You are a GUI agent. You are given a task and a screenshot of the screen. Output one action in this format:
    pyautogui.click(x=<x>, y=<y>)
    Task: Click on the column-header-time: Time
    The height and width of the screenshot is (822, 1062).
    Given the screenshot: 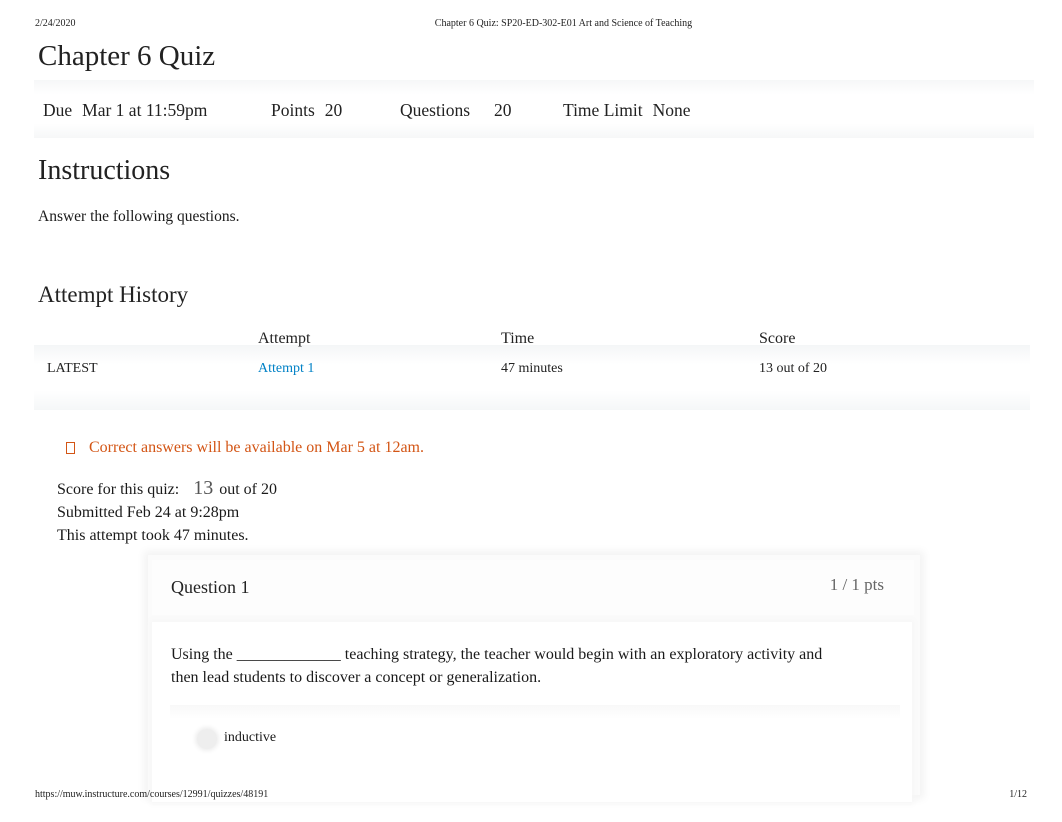 What is the action you would take?
    pyautogui.click(x=518, y=338)
    